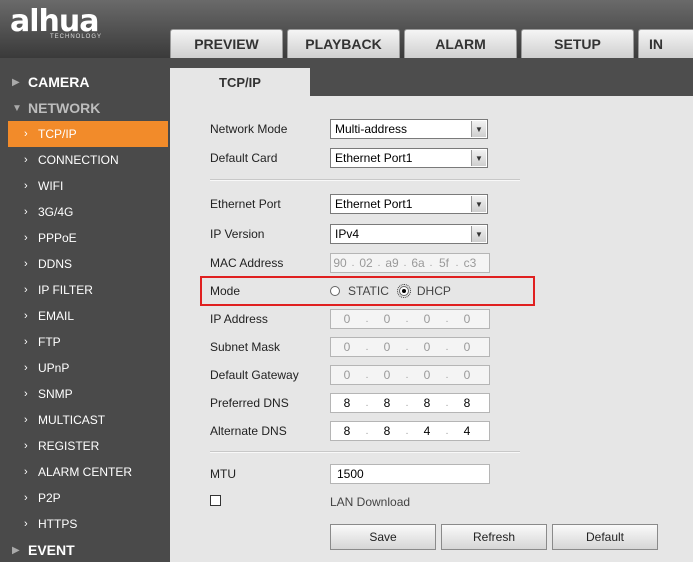 The height and width of the screenshot is (562, 693). Describe the element at coordinates (665, 43) in the screenshot. I see `tab-info: IN` at that location.